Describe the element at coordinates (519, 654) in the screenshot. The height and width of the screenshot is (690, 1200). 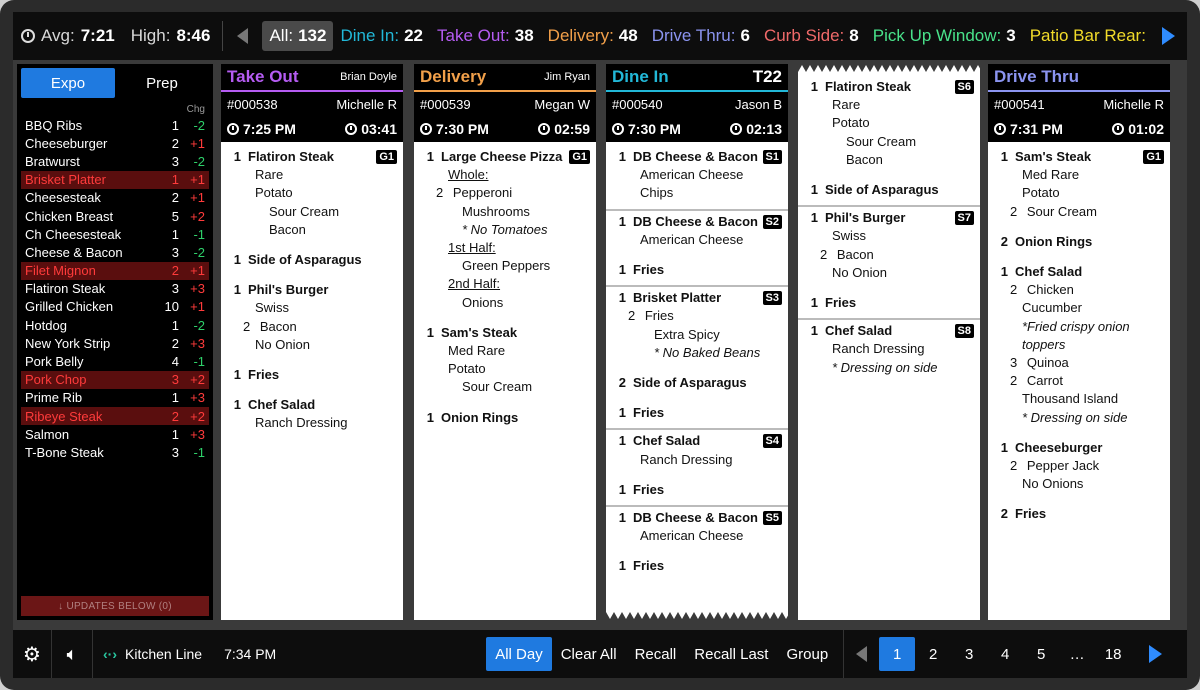
I see `all-day-button: All Day` at that location.